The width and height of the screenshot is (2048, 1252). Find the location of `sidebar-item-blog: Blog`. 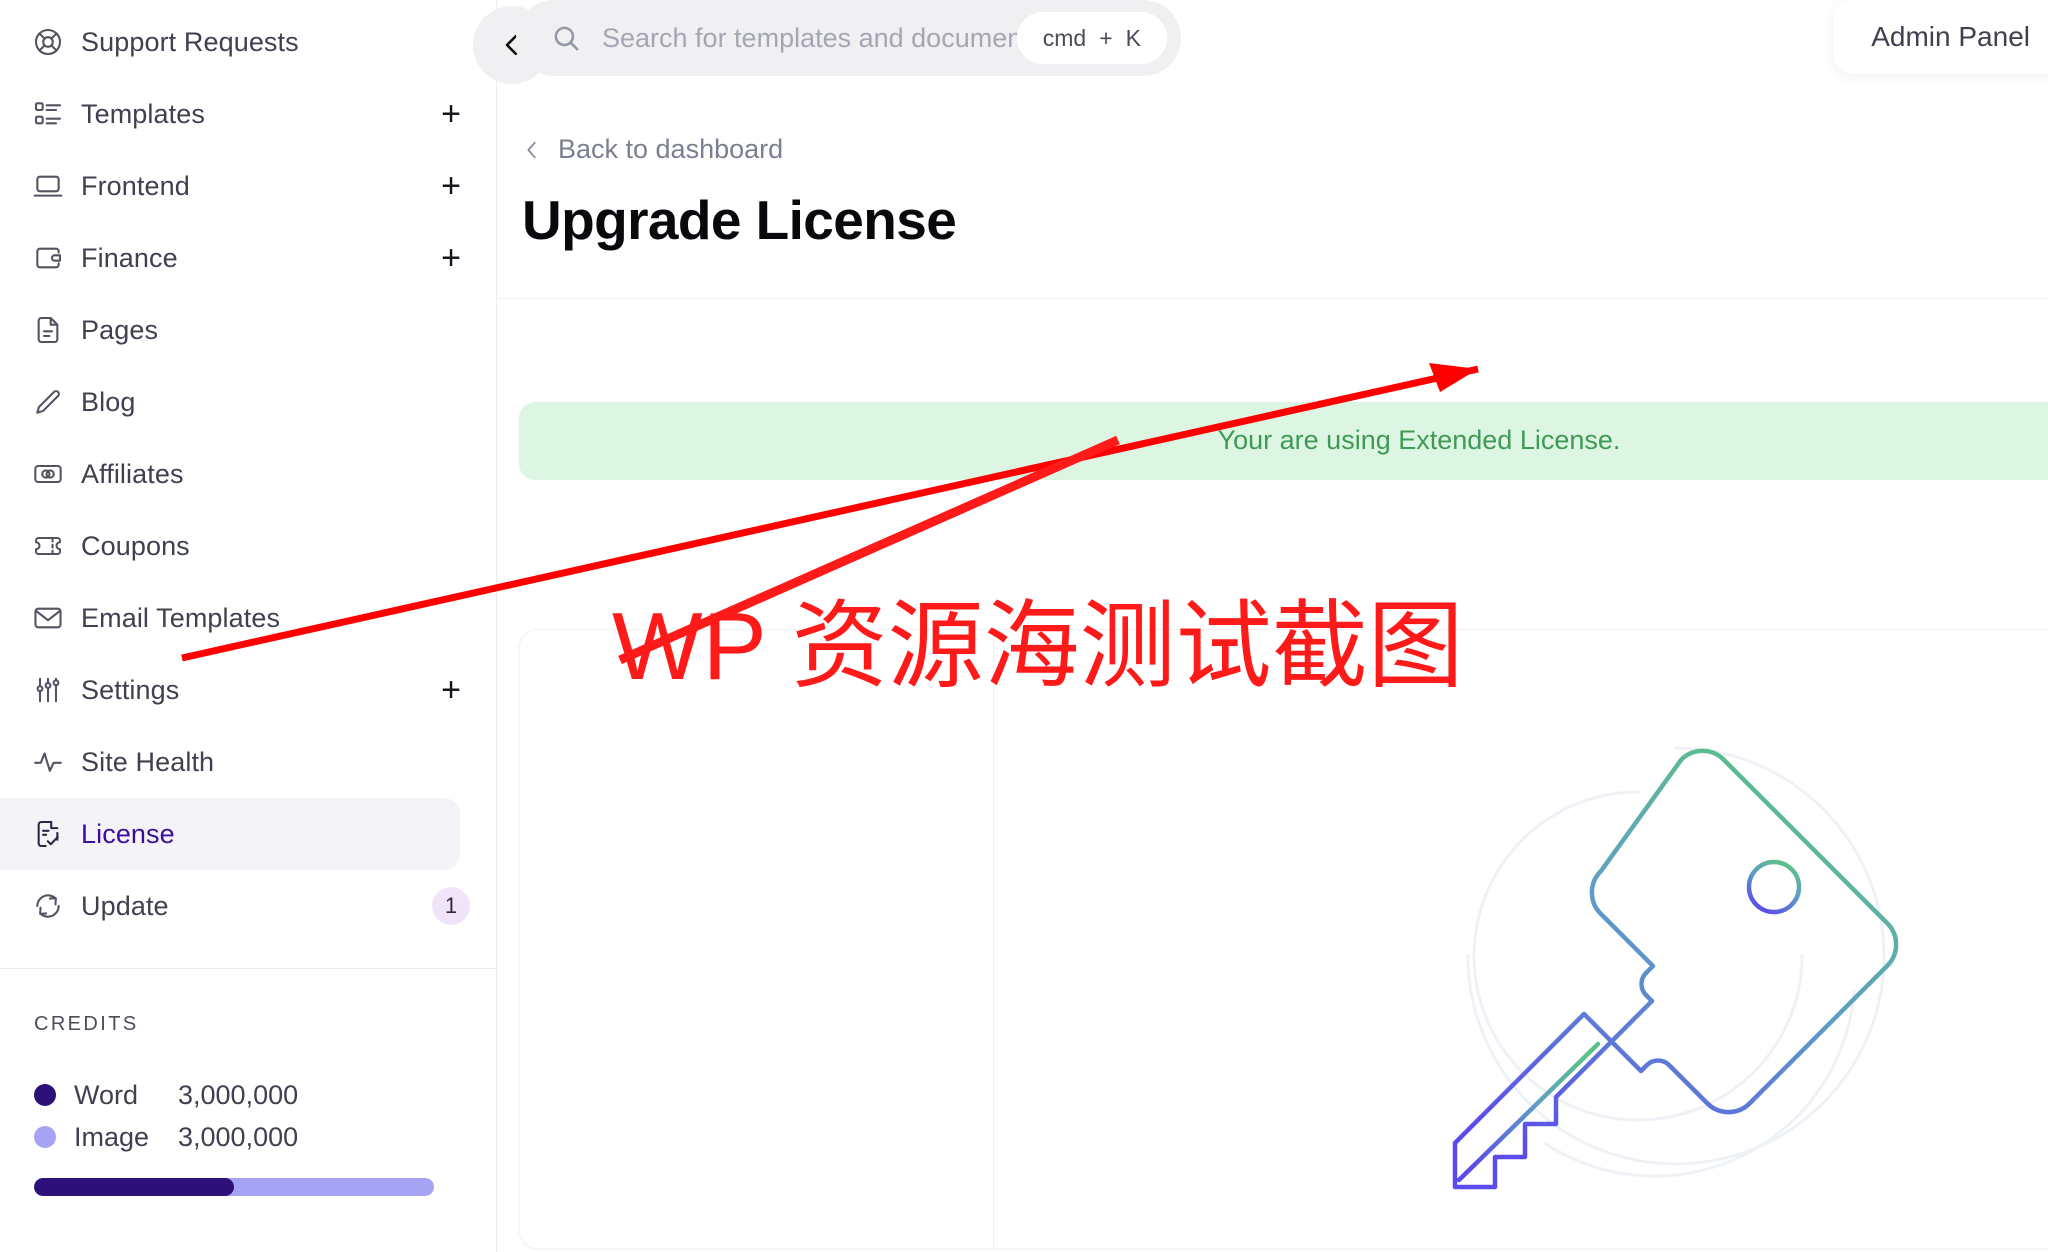

sidebar-item-blog: Blog is located at coordinates (230, 402).